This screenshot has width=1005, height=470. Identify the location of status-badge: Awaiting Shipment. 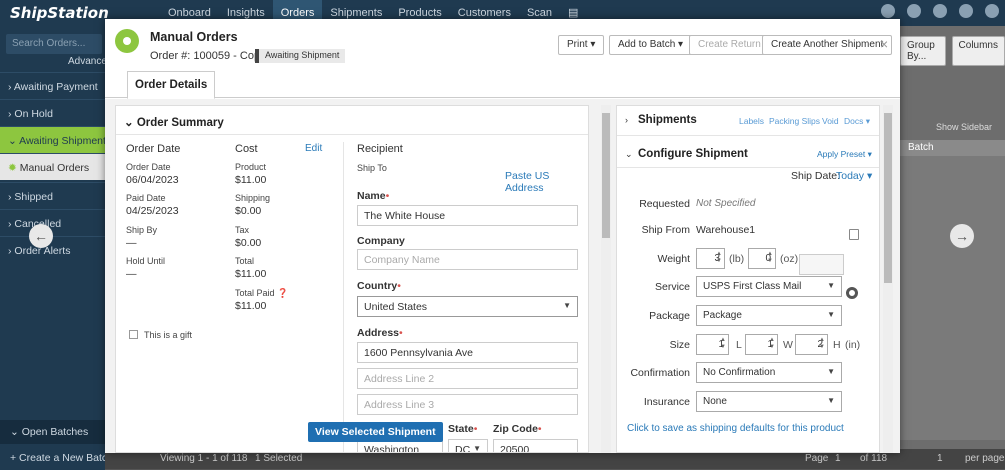
(300, 56).